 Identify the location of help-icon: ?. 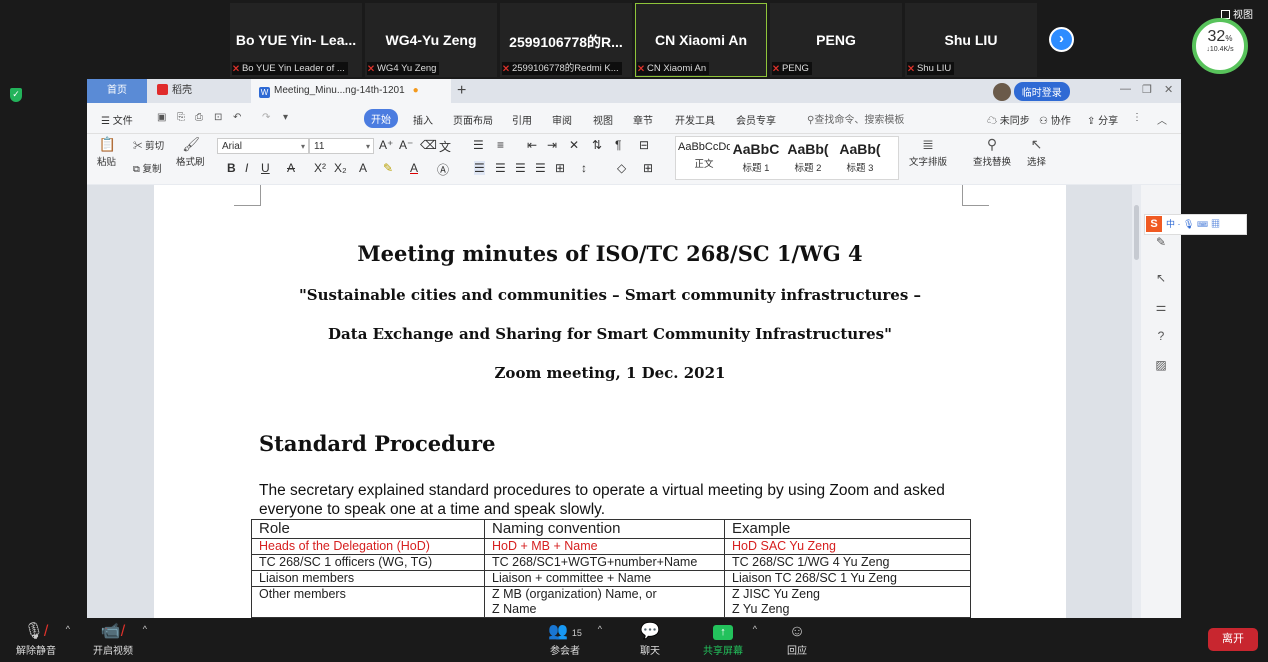
(1161, 336).